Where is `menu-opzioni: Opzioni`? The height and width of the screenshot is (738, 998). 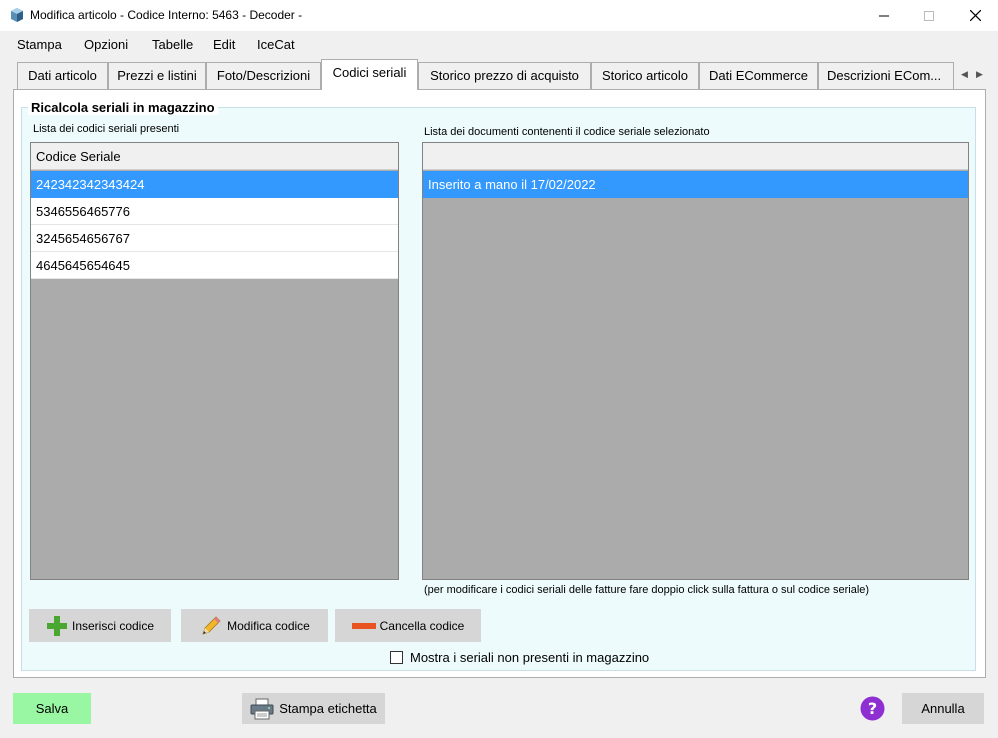
menu-opzioni: Opzioni is located at coordinates (106, 44).